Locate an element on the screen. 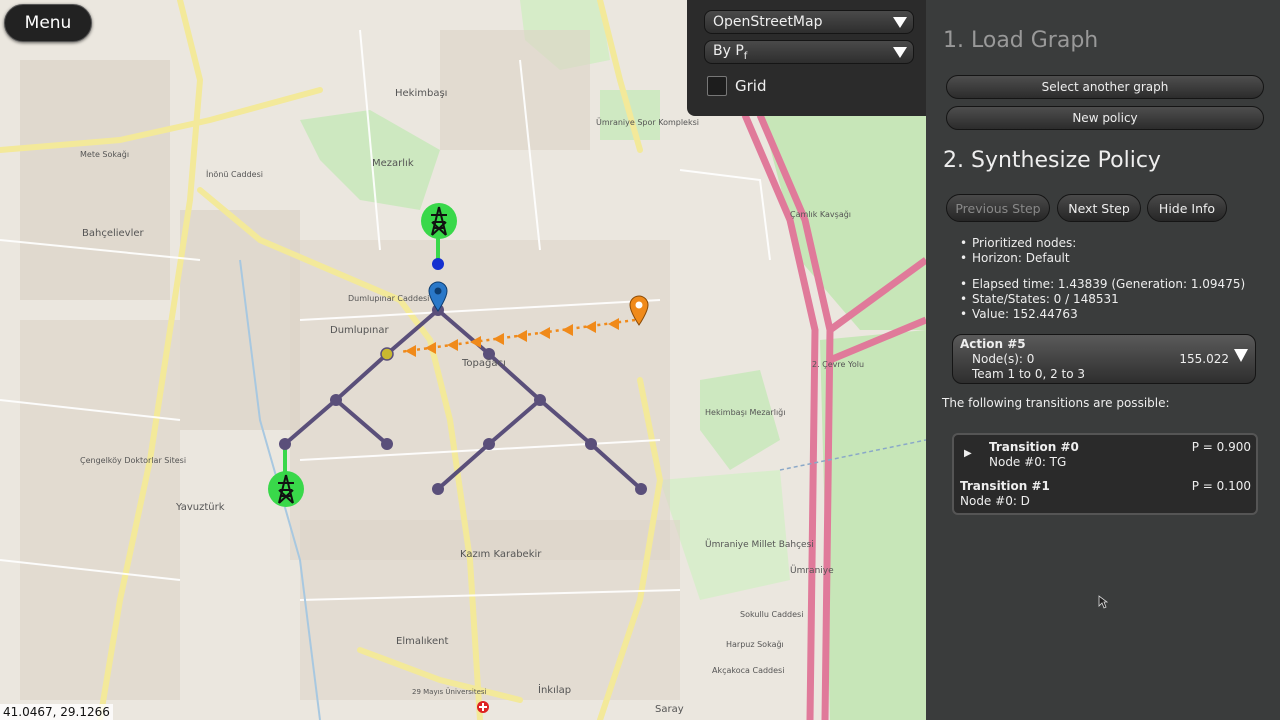 The height and width of the screenshot is (720, 1280). map-controls: OpenStreetMap By Pf Grid is located at coordinates (806, 58).